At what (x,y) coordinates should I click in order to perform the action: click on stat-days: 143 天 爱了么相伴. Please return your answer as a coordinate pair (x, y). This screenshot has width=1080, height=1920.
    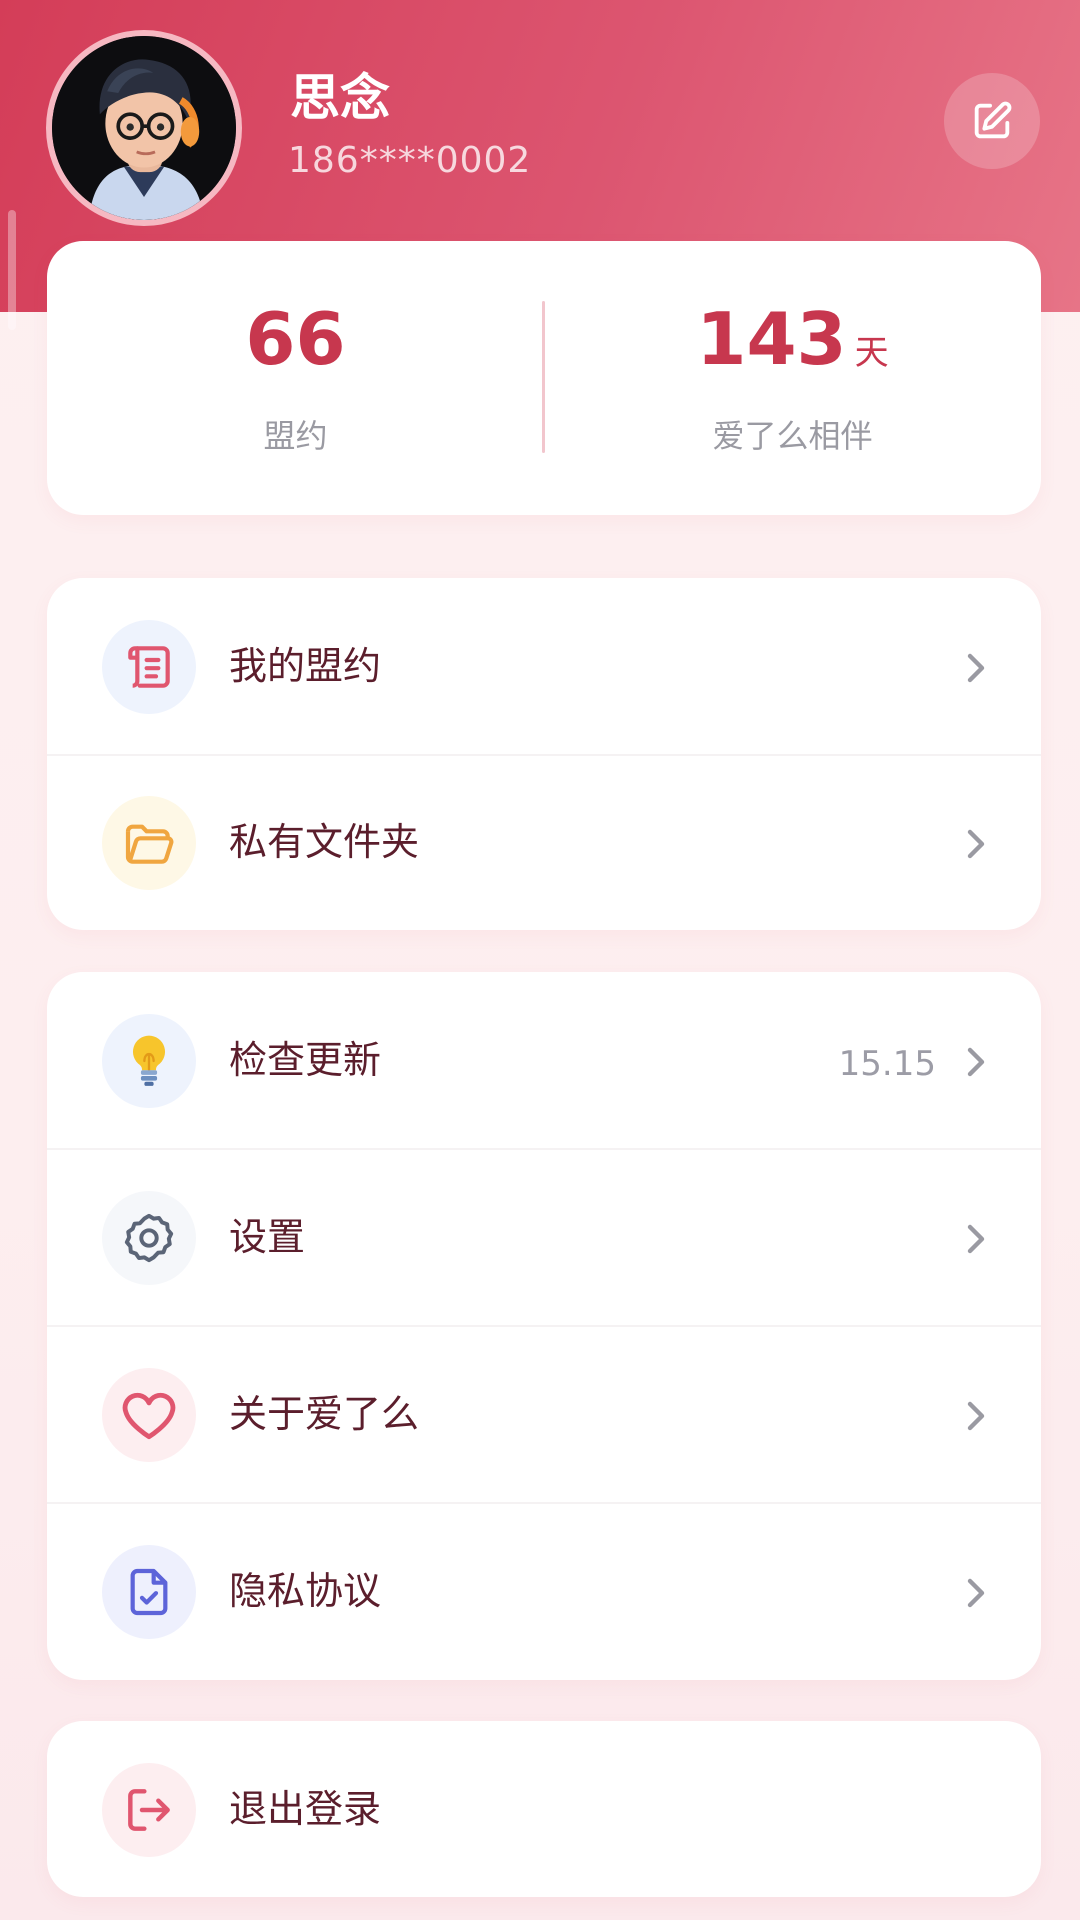
    Looking at the image, I should click on (792, 378).